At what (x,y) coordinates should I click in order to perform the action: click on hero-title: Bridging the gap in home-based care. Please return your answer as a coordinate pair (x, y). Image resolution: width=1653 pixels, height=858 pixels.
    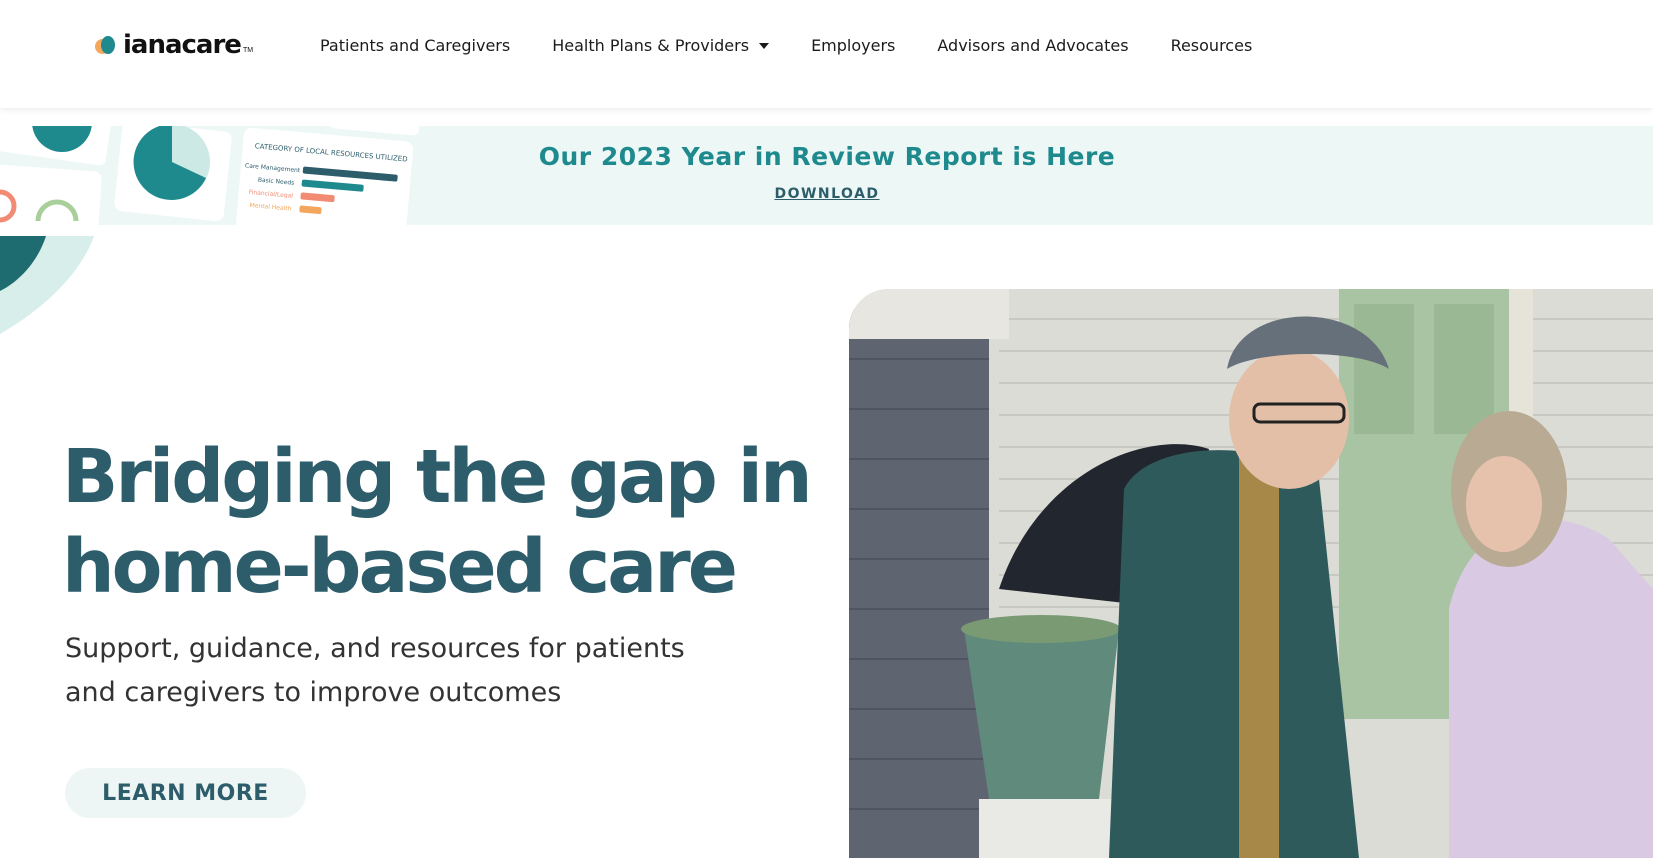
    Looking at the image, I should click on (442, 522).